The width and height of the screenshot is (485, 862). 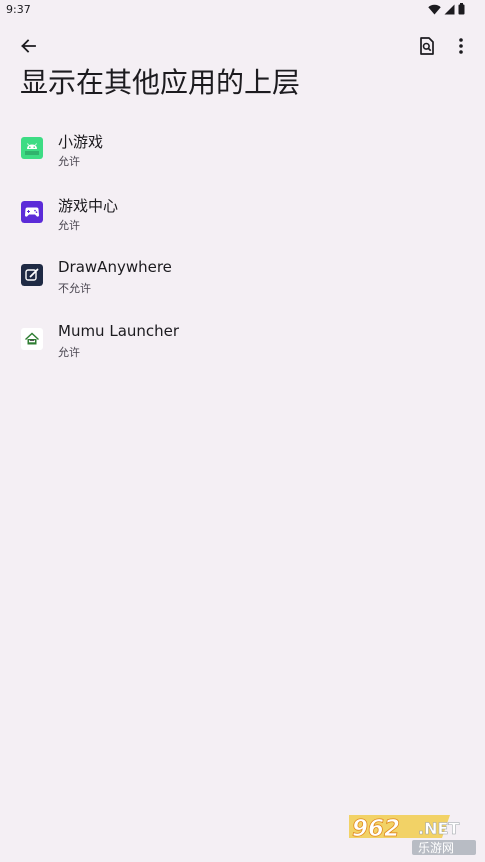 What do you see at coordinates (32, 338) in the screenshot?
I see `home-icon` at bounding box center [32, 338].